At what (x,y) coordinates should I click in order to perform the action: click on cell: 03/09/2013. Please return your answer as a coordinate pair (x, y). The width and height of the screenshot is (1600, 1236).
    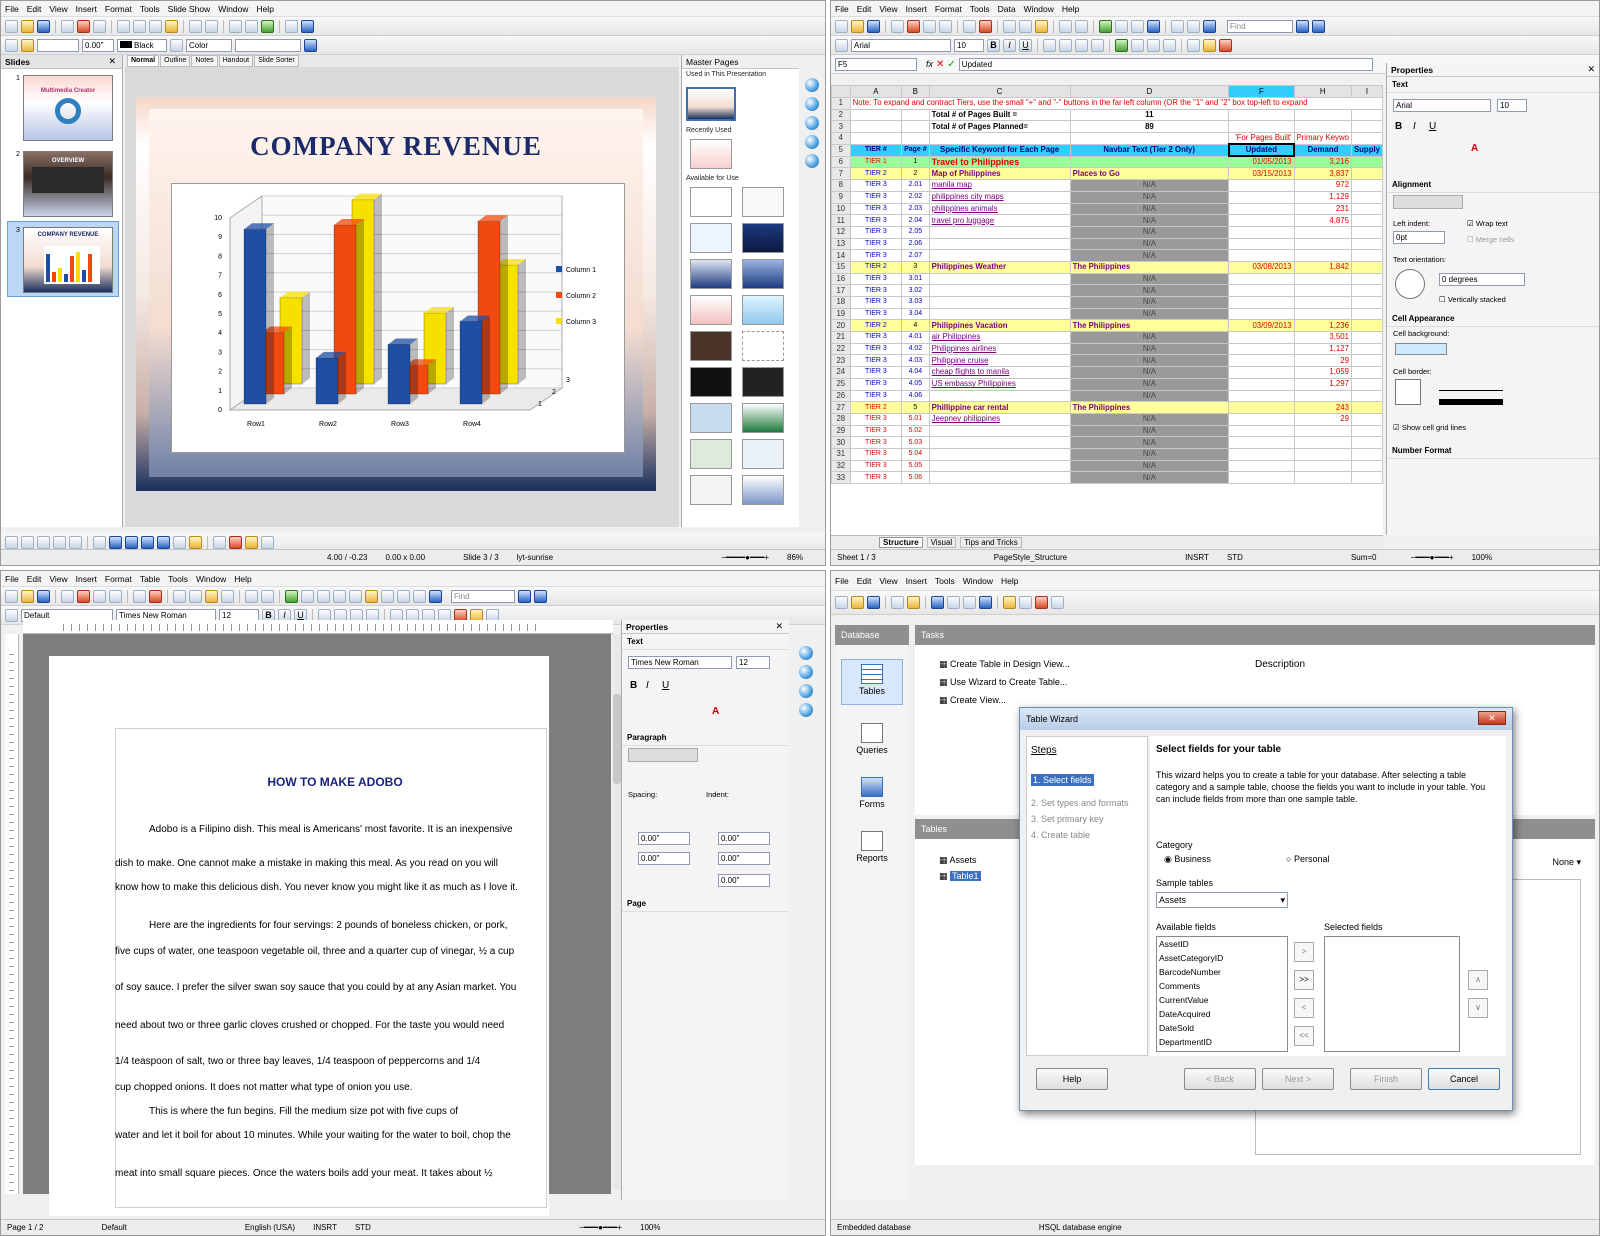
    Looking at the image, I should click on (1261, 326).